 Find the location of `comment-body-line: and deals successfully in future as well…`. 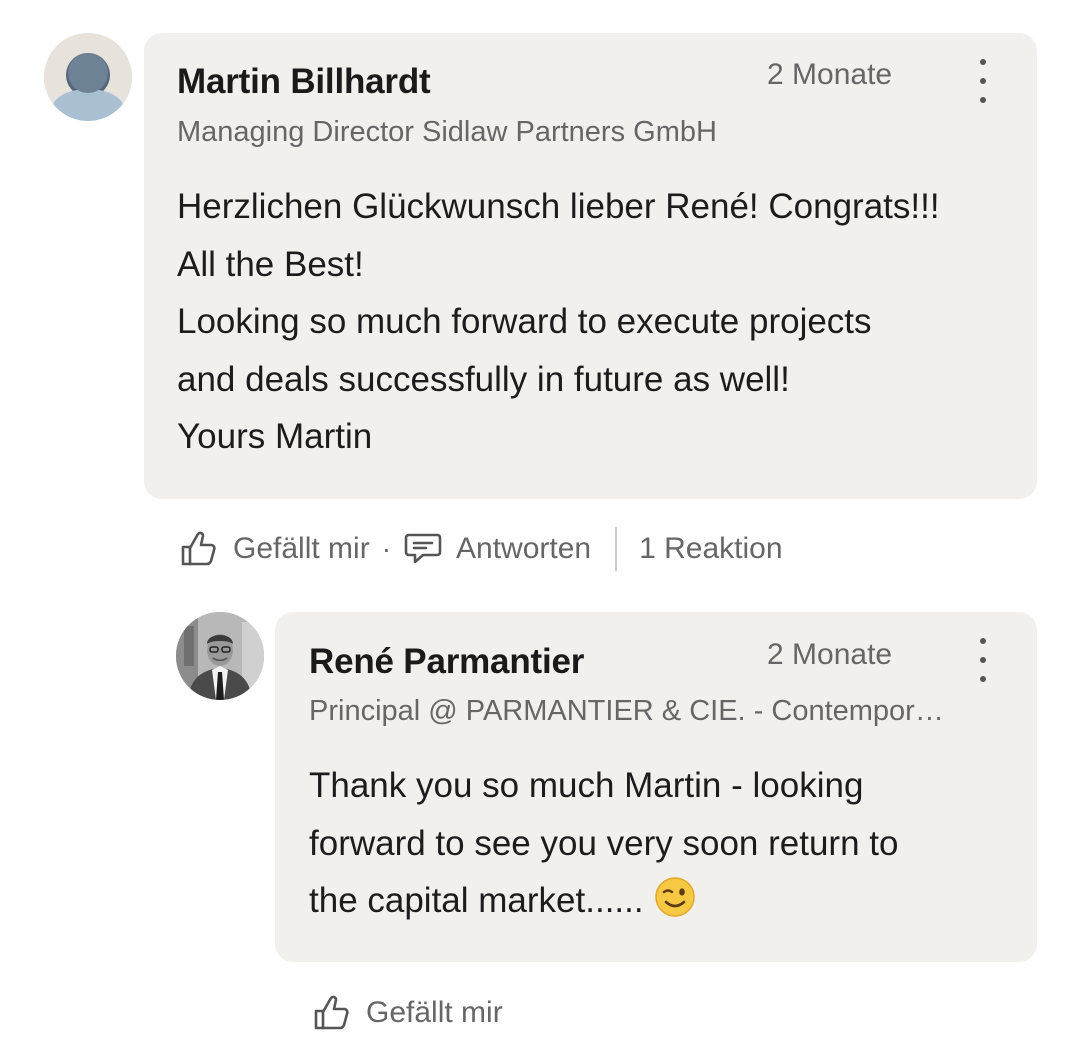

comment-body-line: and deals successfully in future as well… is located at coordinates (483, 379).